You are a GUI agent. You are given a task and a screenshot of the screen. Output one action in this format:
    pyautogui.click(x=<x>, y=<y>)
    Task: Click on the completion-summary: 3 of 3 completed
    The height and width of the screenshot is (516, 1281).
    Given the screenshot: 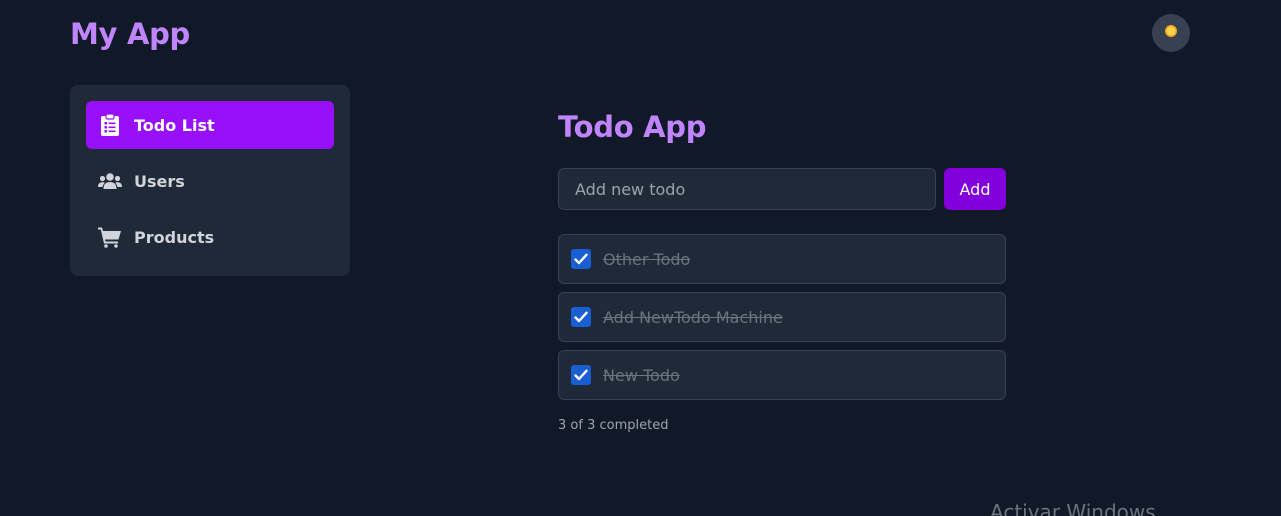 What is the action you would take?
    pyautogui.click(x=613, y=425)
    